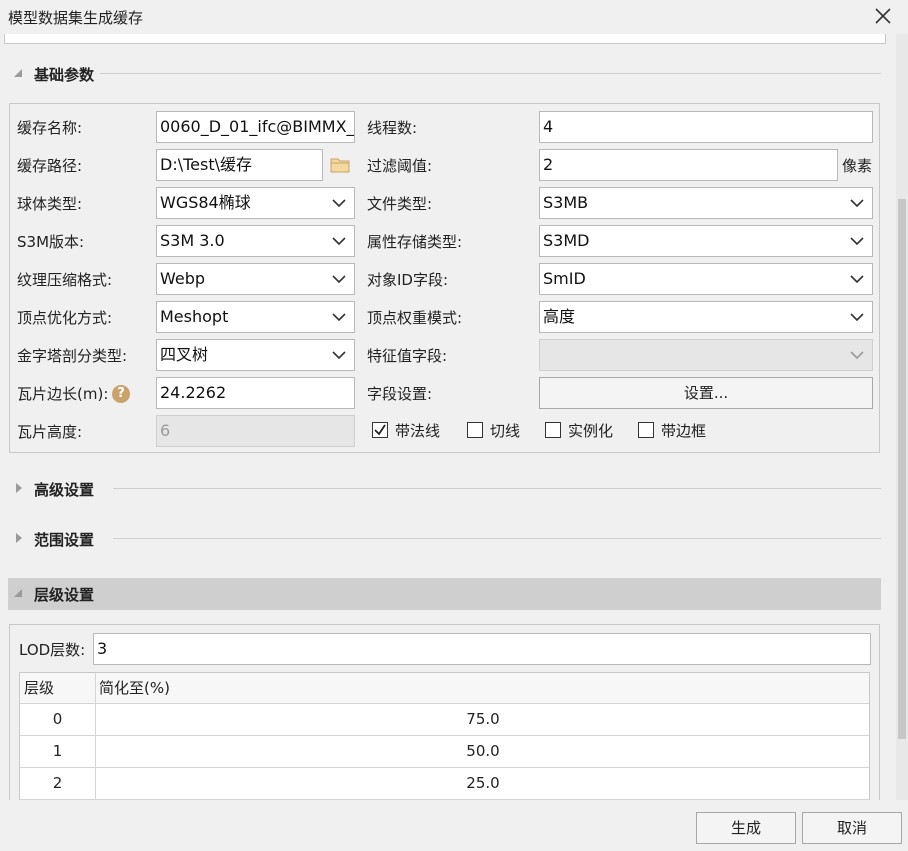 The width and height of the screenshot is (908, 851). Describe the element at coordinates (340, 165) in the screenshot. I see `folder-icon` at that location.